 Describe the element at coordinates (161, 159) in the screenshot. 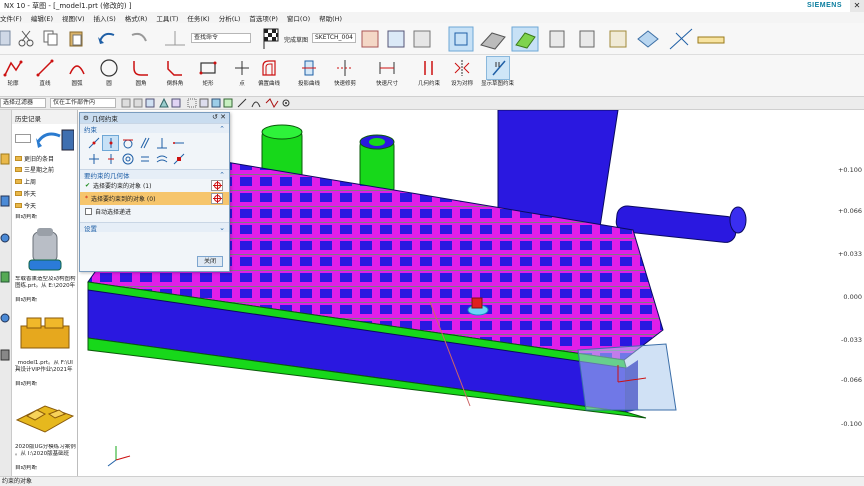

I see `equal-radius-constraint-icon` at that location.